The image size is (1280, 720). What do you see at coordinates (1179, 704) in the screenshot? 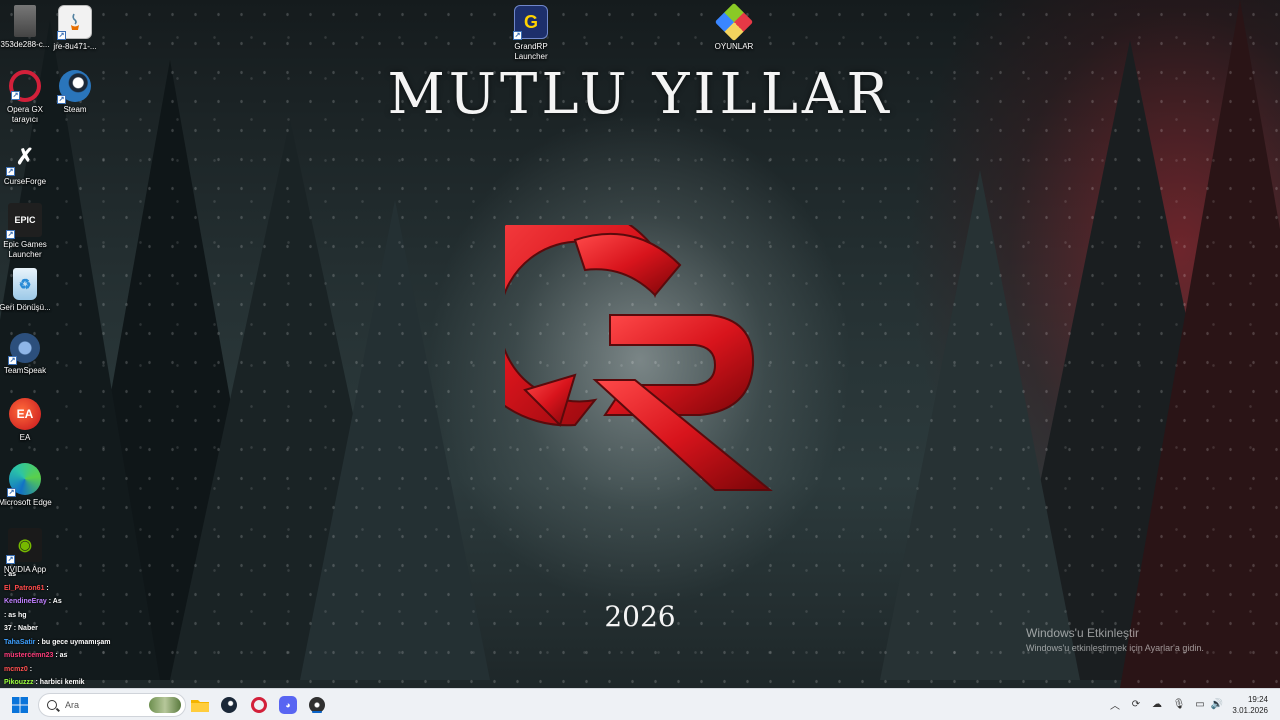
I see `microphone-icon: 🎙` at bounding box center [1179, 704].